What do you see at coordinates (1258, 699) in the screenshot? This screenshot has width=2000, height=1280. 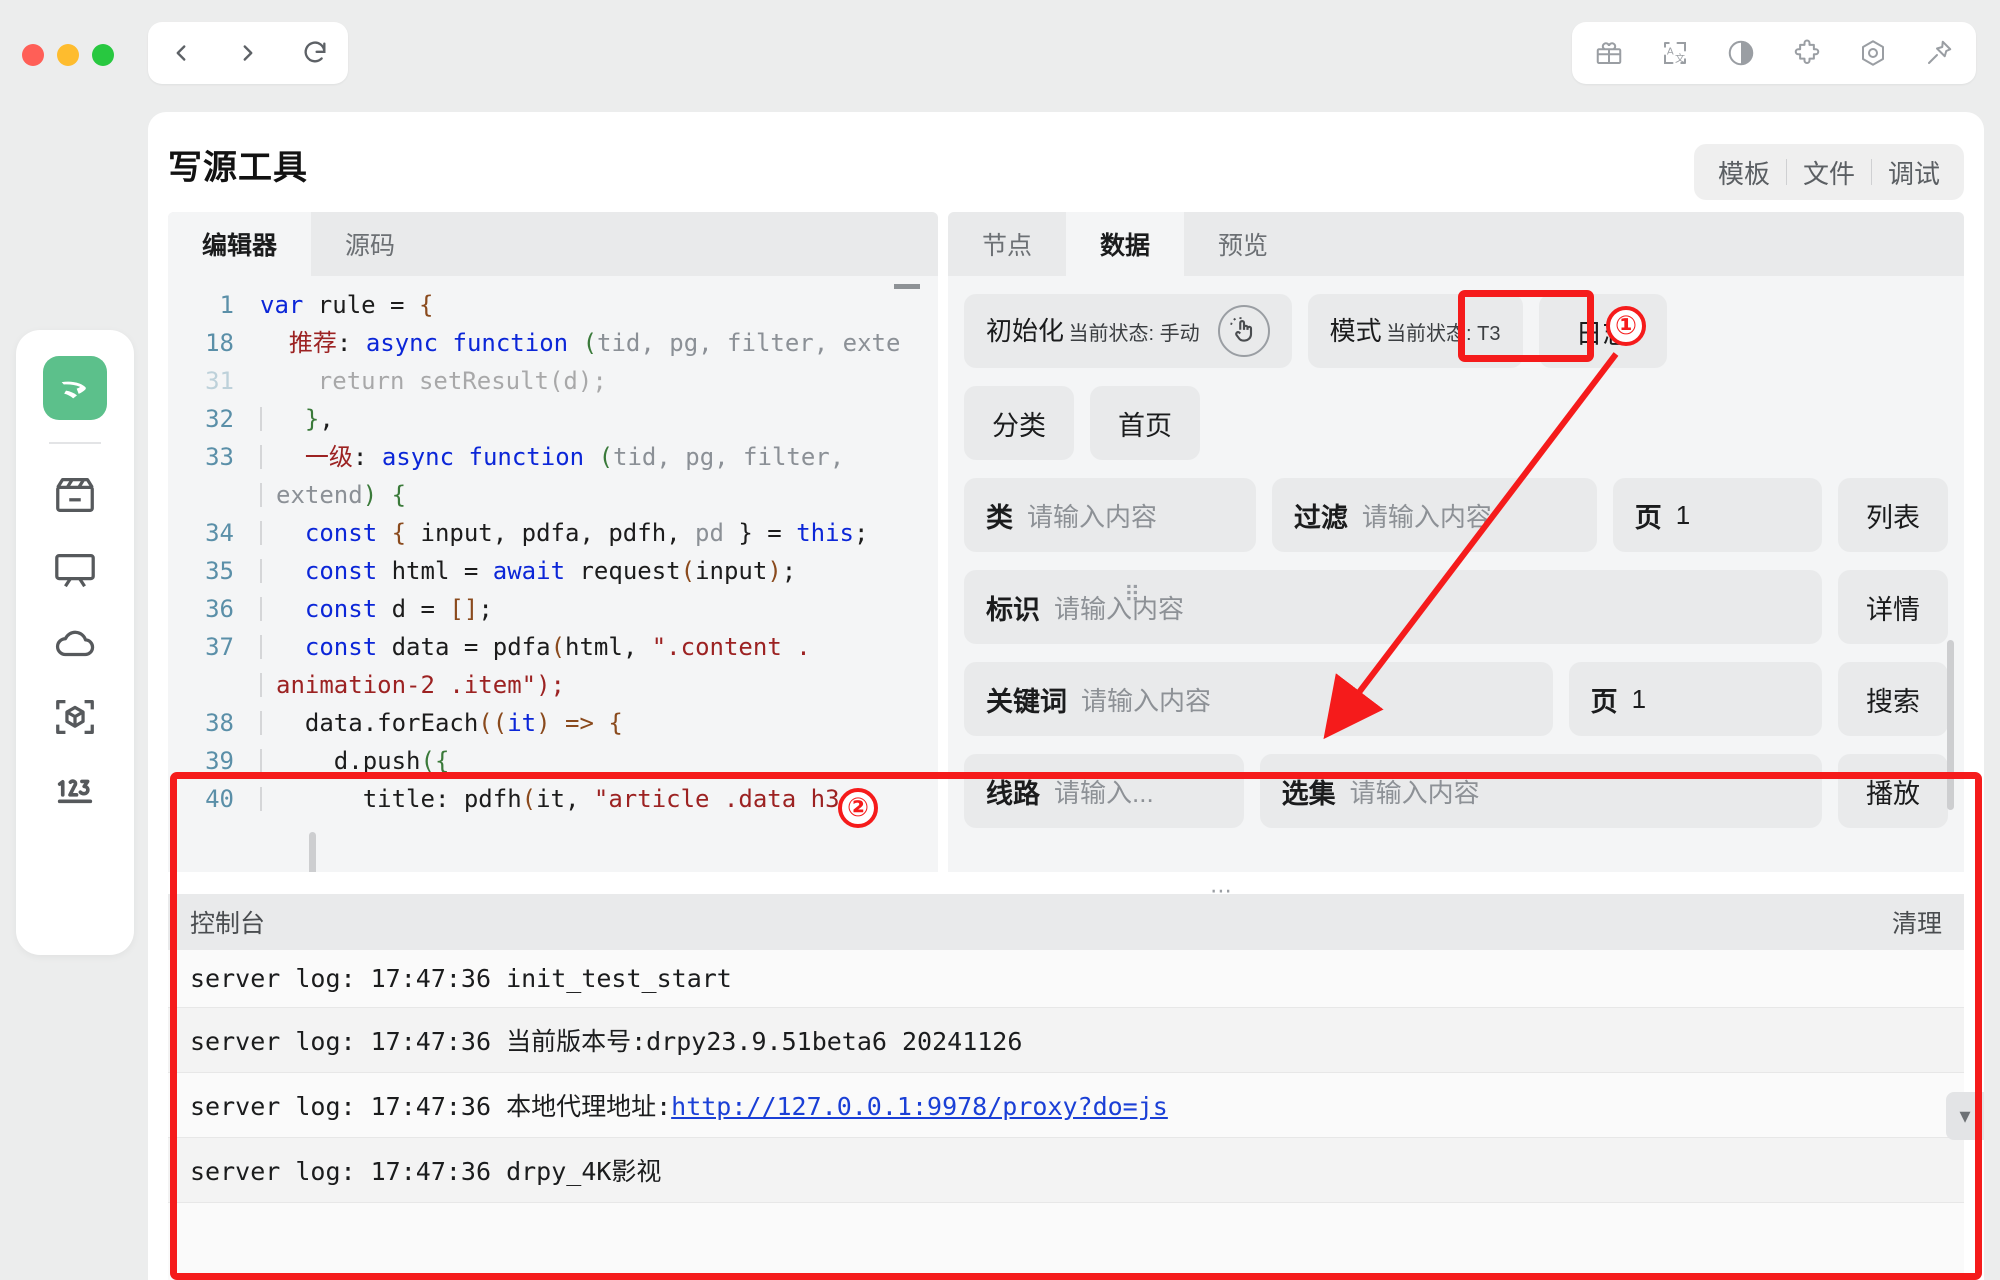 I see `keyword-field: 关键词 请输入内容` at bounding box center [1258, 699].